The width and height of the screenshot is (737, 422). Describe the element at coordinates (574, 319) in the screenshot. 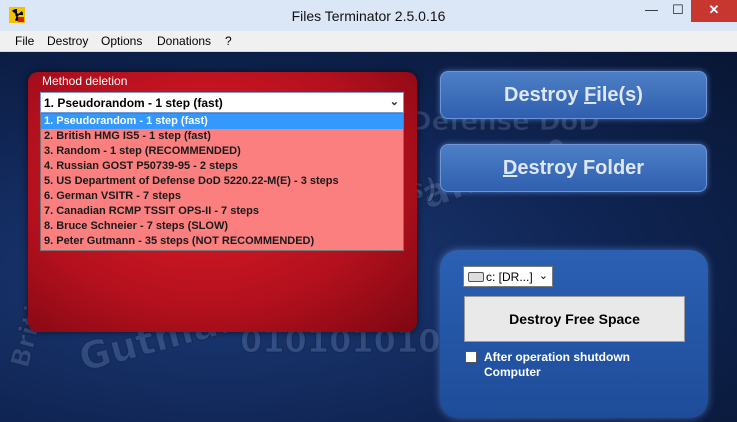

I see `destroy-free-space-button: Destroy Free Space` at that location.